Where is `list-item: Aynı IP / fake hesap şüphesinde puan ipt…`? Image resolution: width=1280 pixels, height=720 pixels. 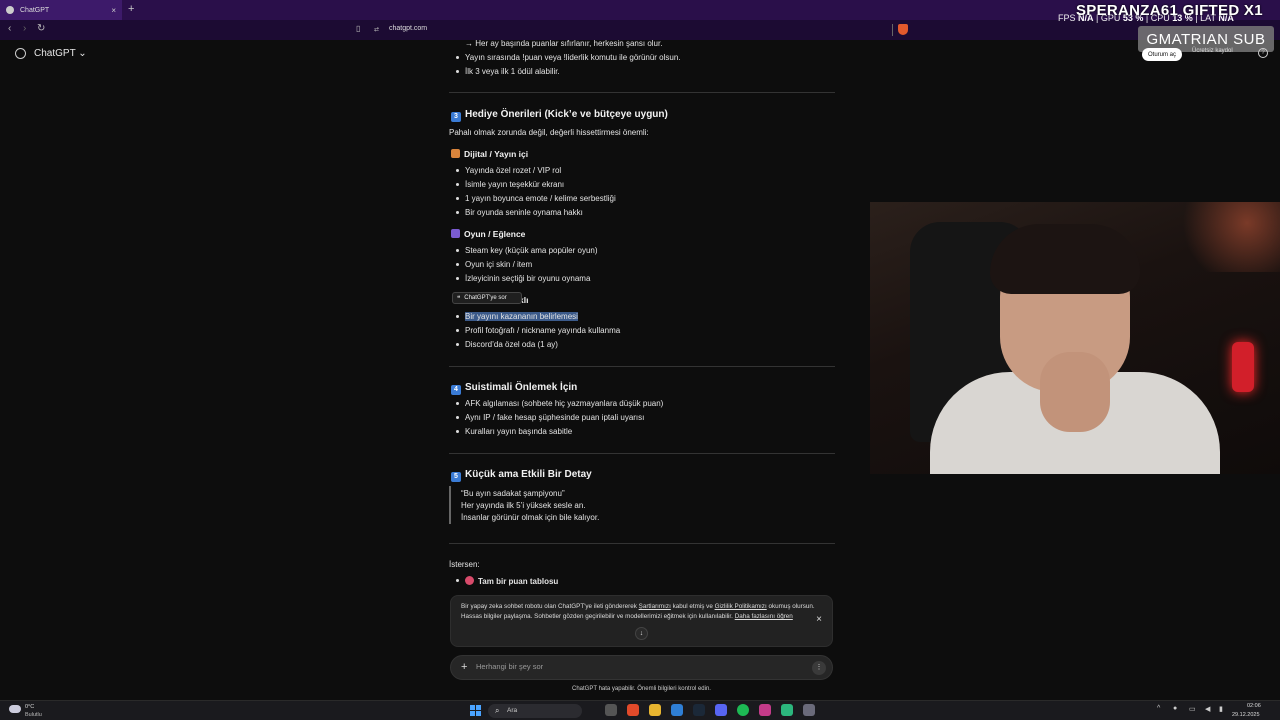 list-item: Aynı IP / fake hesap şüphesinde puan ipt… is located at coordinates (550, 417).